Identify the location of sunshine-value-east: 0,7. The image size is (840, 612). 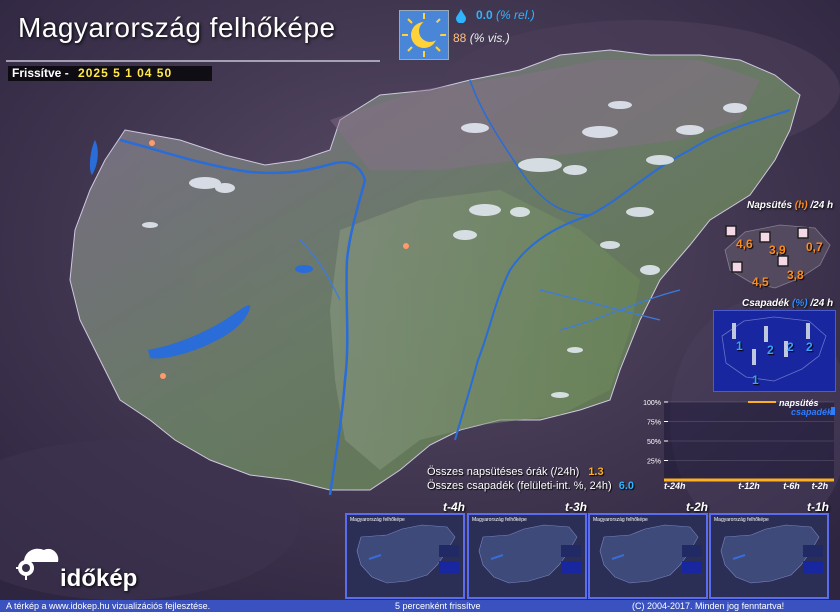
(814, 247).